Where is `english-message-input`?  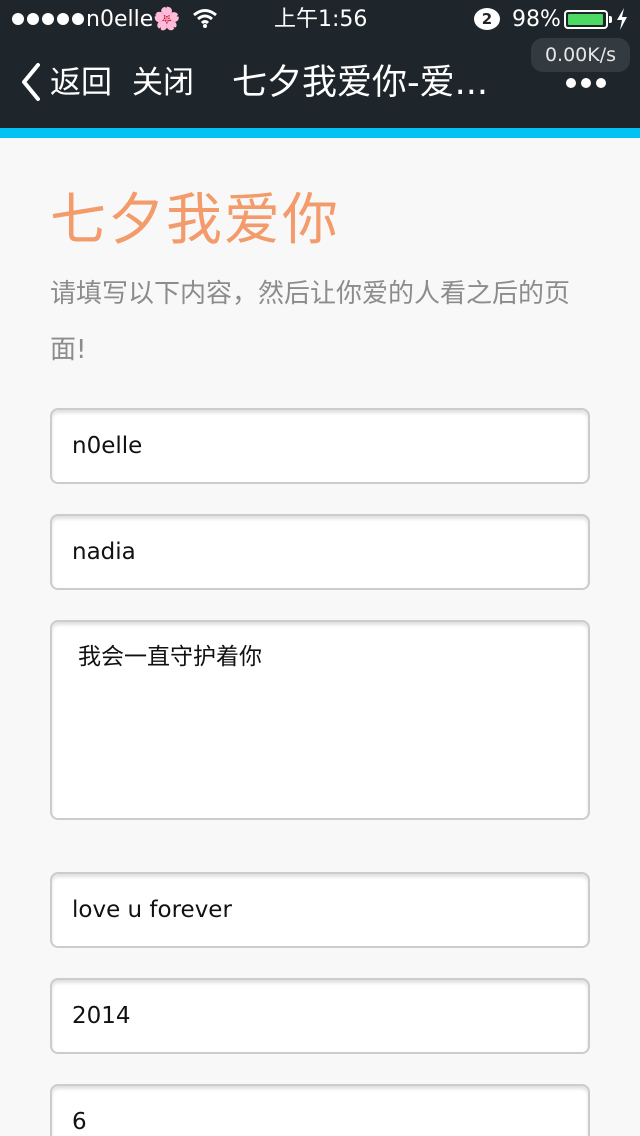 english-message-input is located at coordinates (320, 910).